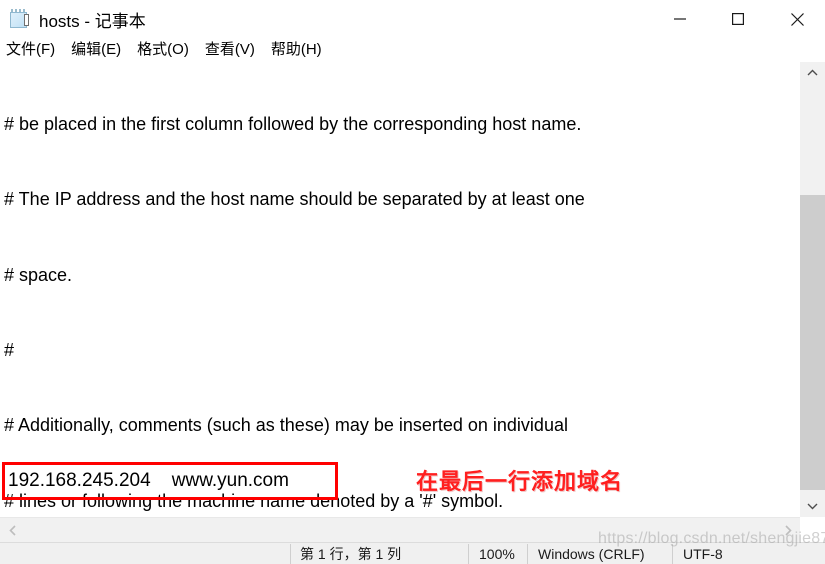  Describe the element at coordinates (92, 21) in the screenshot. I see `window-title: hosts - 记事本` at that location.